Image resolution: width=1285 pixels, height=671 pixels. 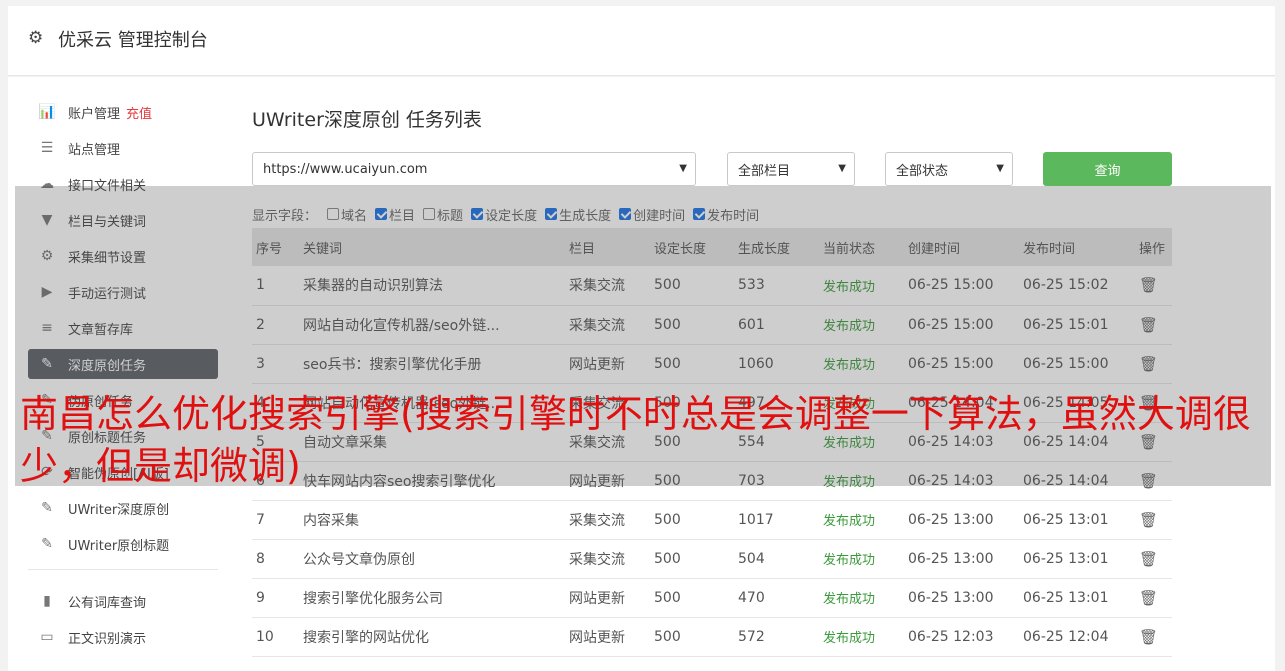 I want to click on column-header: 生成长度, so click(x=776, y=247).